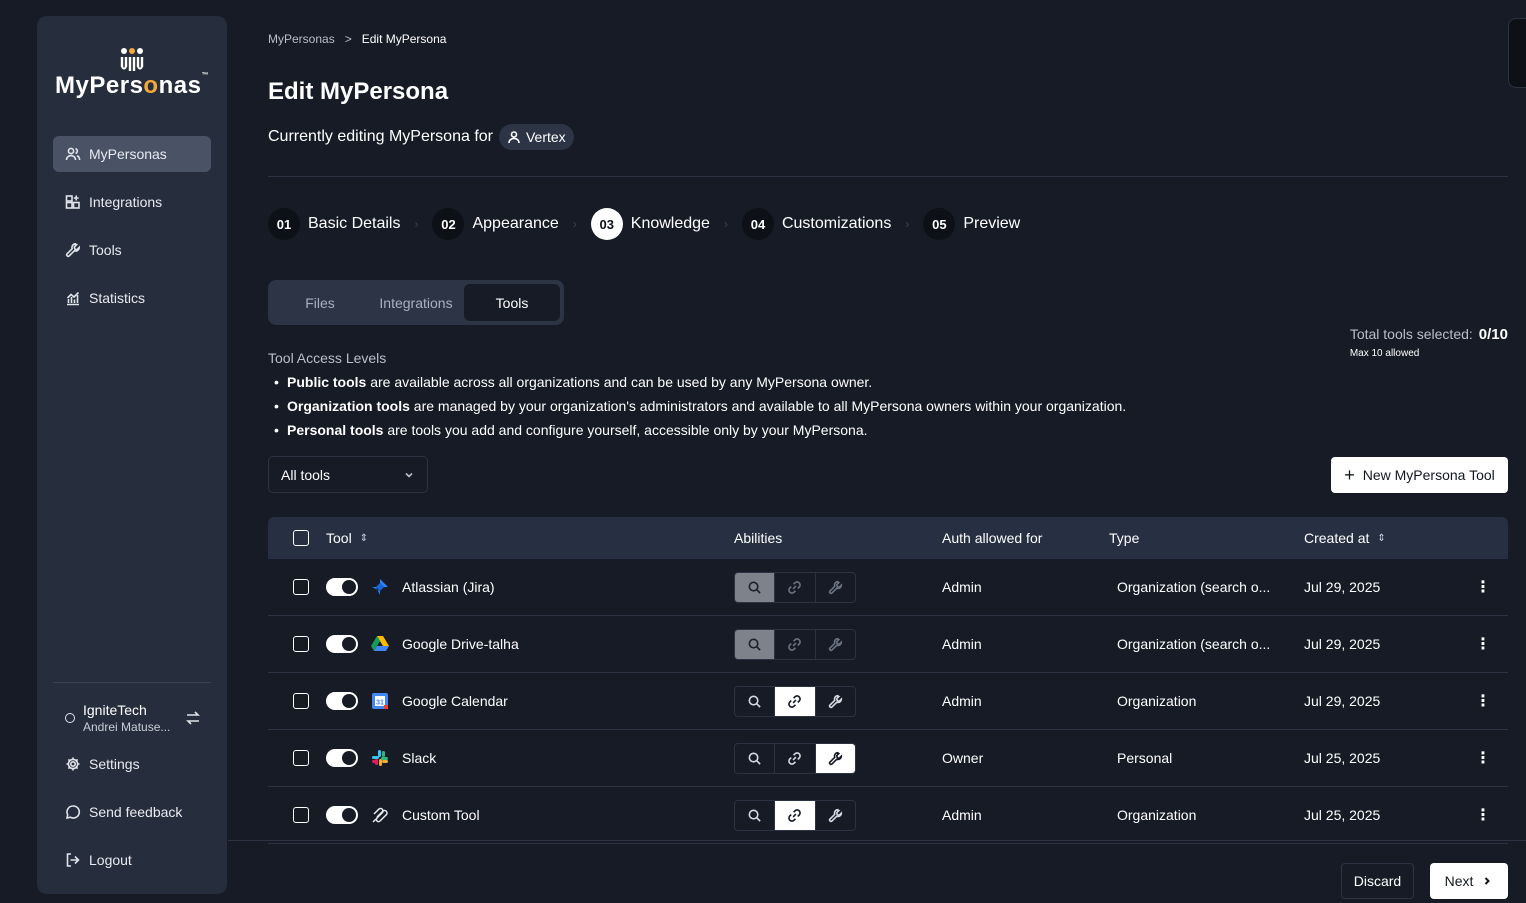 Image resolution: width=1526 pixels, height=903 pixels. I want to click on sidebar-item-label: MyPersonas, so click(128, 154).